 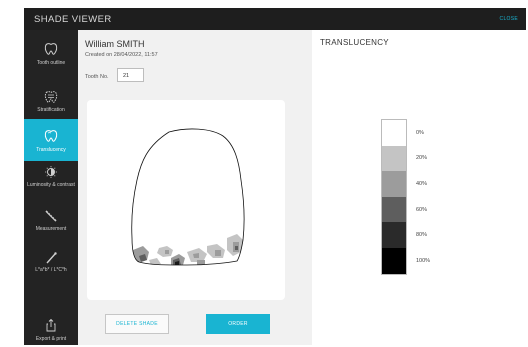 I want to click on top-bar: SHADE VIEWER CLOSE, so click(x=275, y=19).